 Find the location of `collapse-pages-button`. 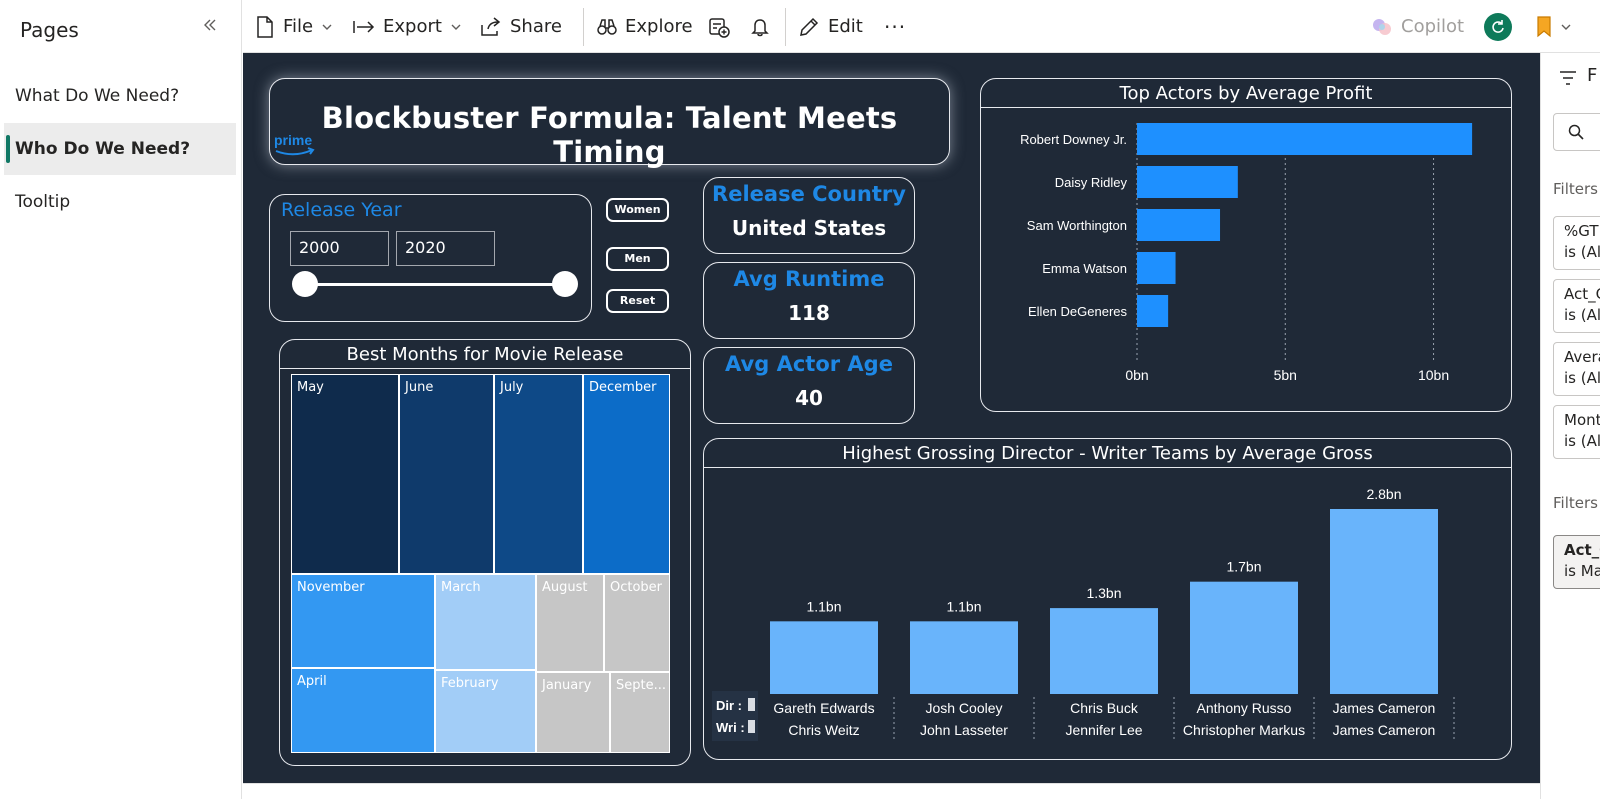

collapse-pages-button is located at coordinates (210, 27).